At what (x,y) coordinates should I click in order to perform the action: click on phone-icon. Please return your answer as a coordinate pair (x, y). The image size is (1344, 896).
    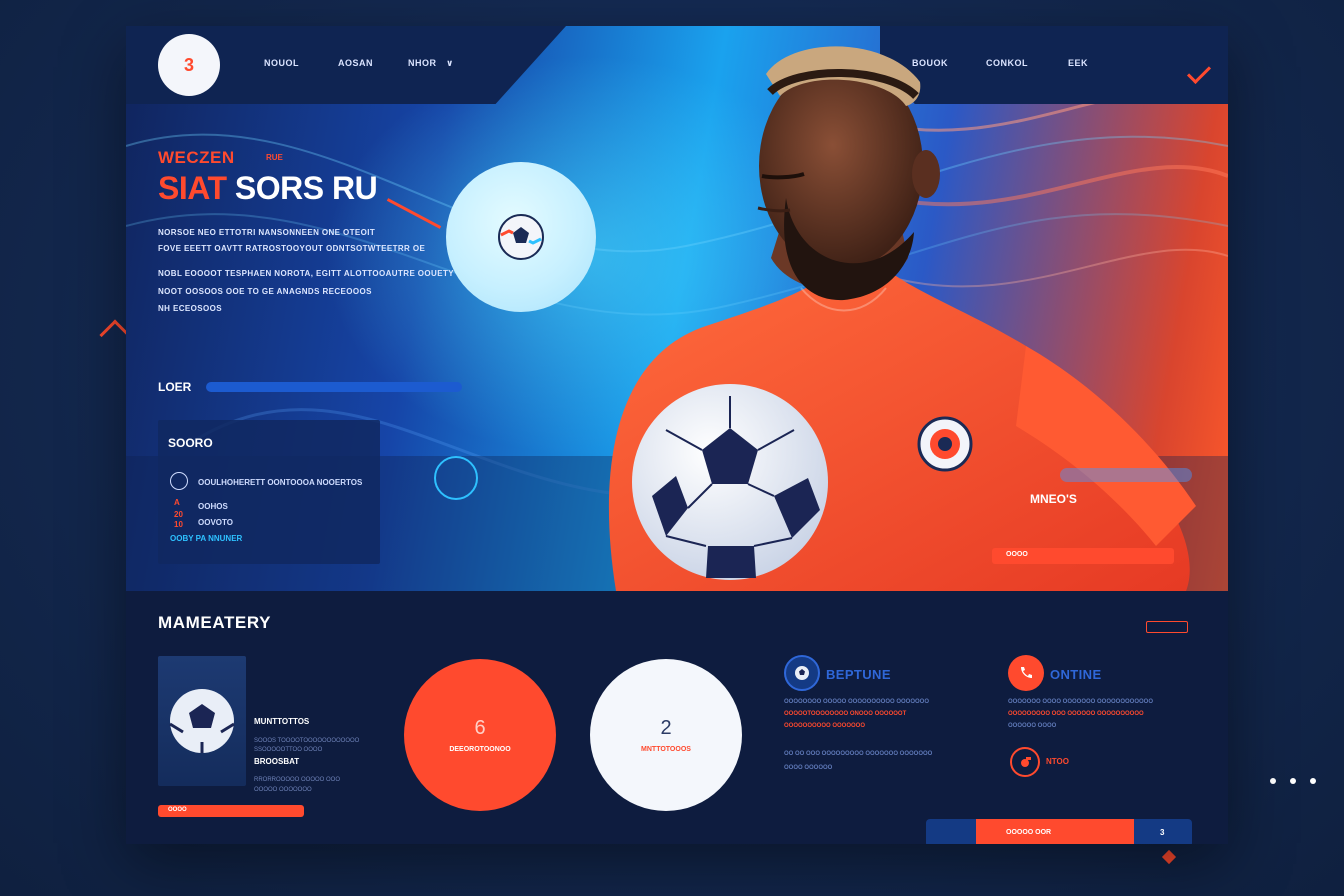
    Looking at the image, I should click on (1026, 672).